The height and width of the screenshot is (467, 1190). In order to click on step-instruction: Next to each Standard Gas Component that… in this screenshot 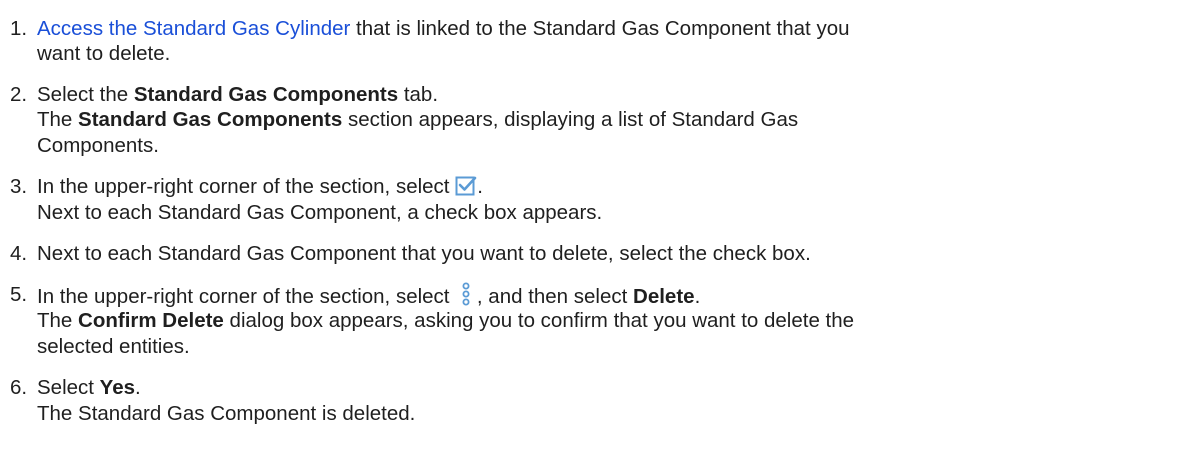, I will do `click(424, 253)`.